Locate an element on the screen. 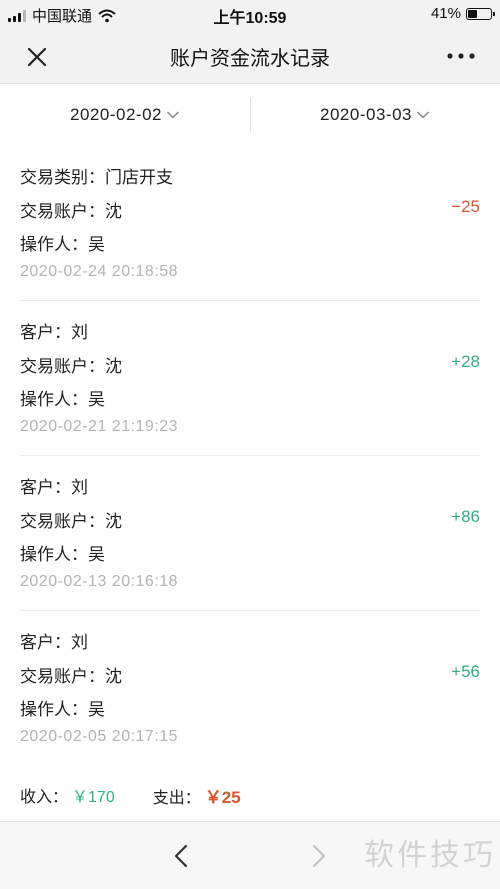 The width and height of the screenshot is (500, 889). watermark-text: 软件技巧 is located at coordinates (430, 855).